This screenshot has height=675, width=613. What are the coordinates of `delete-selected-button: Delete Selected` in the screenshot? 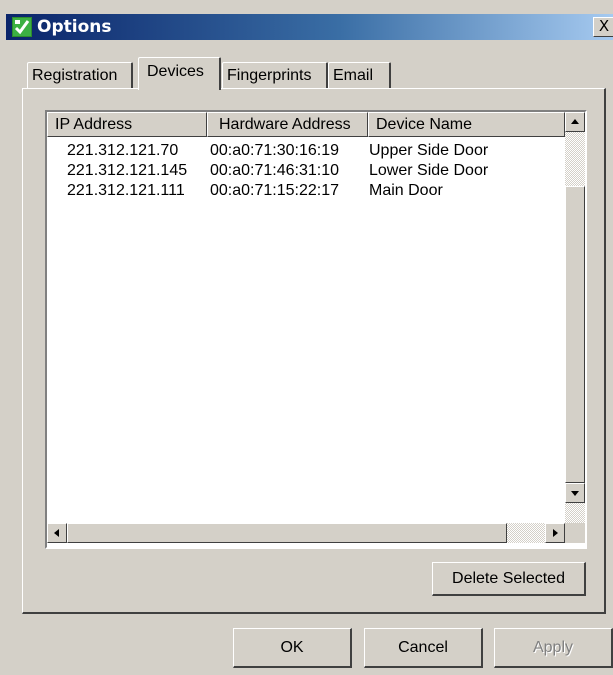 It's located at (509, 579).